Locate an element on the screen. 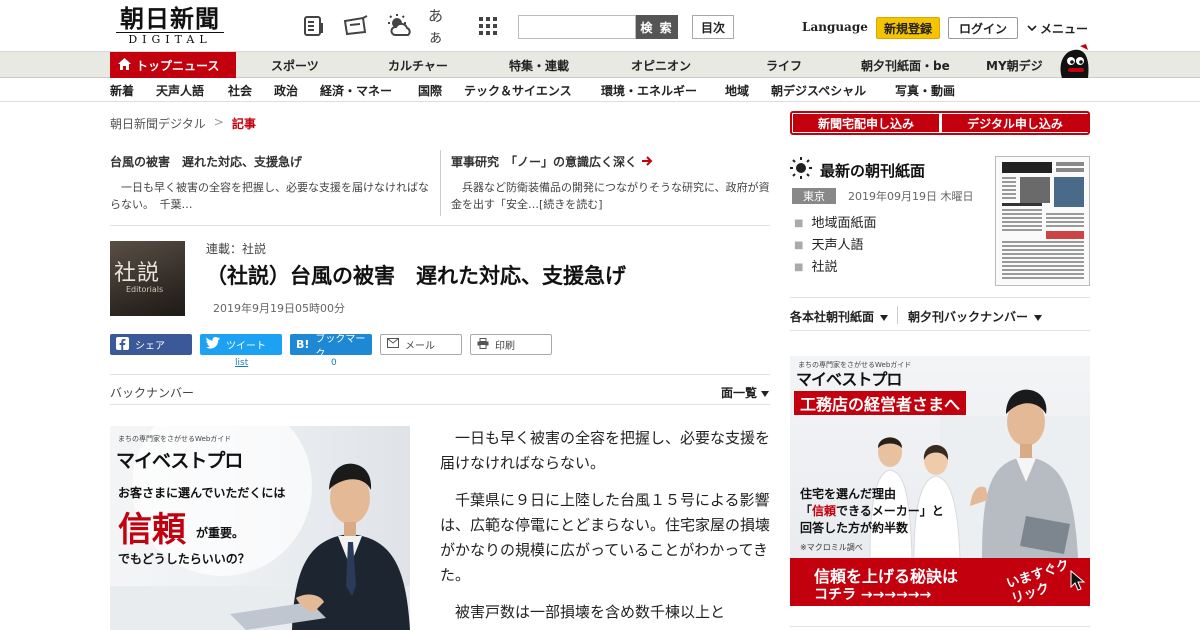 This screenshot has height=630, width=1200. article-title: （社説）台風の被害 遅れた対応、支援急げ is located at coordinates (416, 276).